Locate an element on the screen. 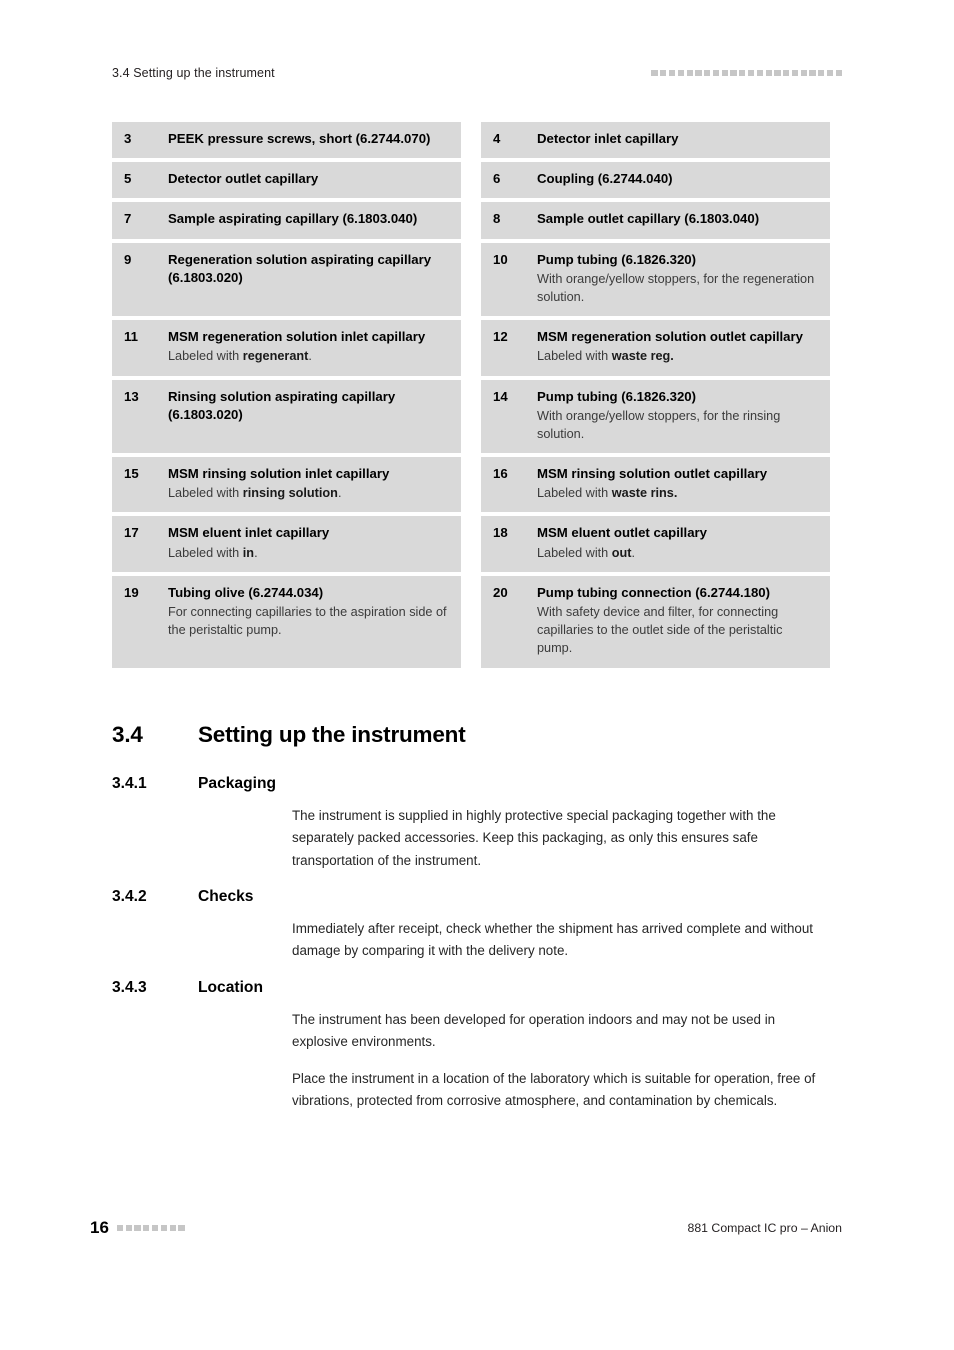 The width and height of the screenshot is (954, 1350). part-title: MSM rinsing solution outlet capillary is located at coordinates (652, 474).